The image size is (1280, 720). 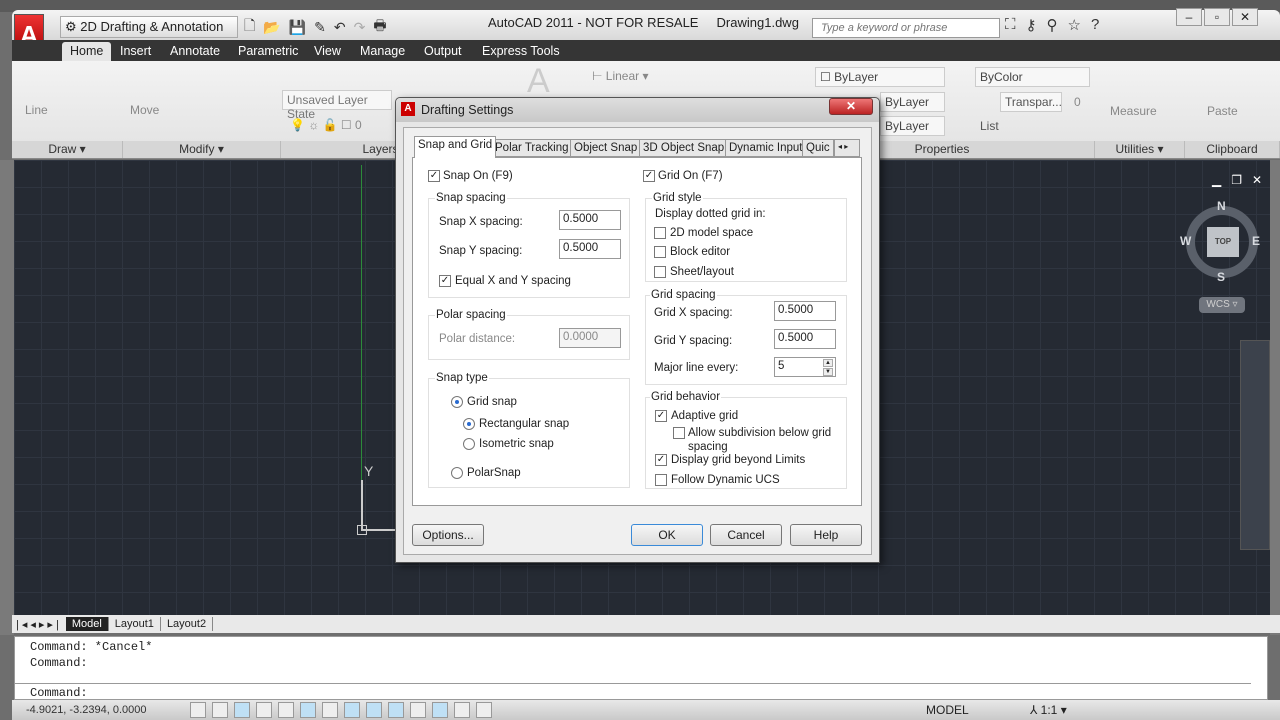 I want to click on linear-dimension-button: ⊢ Linear ▾, so click(x=620, y=76).